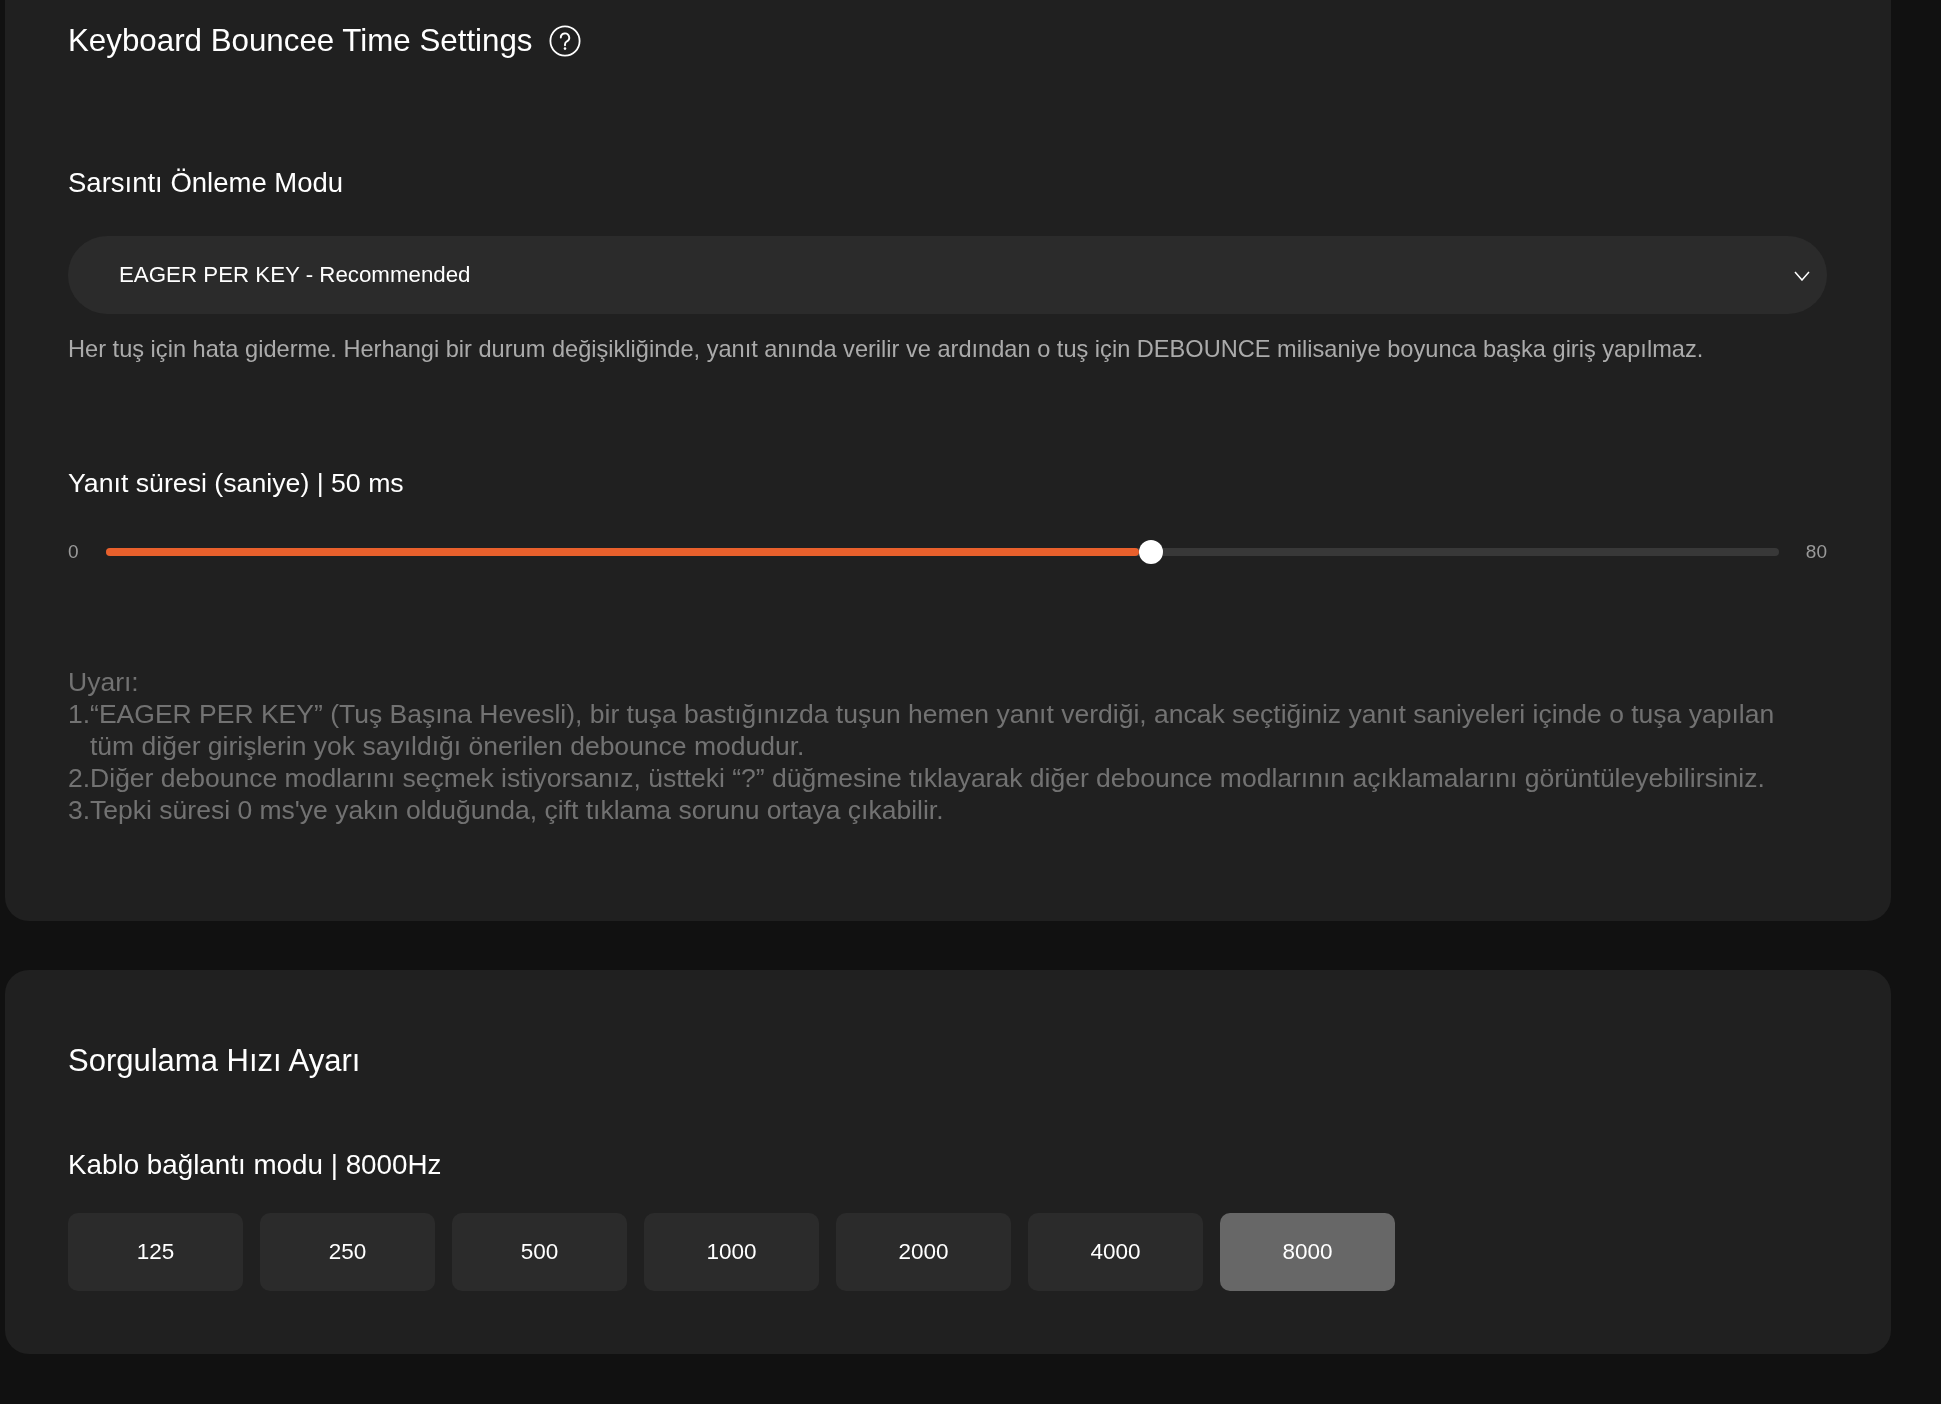  What do you see at coordinates (922, 730) in the screenshot?
I see `warning-item: 1.“EAGER PER KEY” (Tuş Başına Hevesli), bir tuşa bastığınızda tuşun hemen yanıt verdiği, ancak seçtiğiniz yanıt saniyeleri içinde o tuşa yapılan tüm diğer girişlerin yok sayıldığı önerilen debounce modudur.` at bounding box center [922, 730].